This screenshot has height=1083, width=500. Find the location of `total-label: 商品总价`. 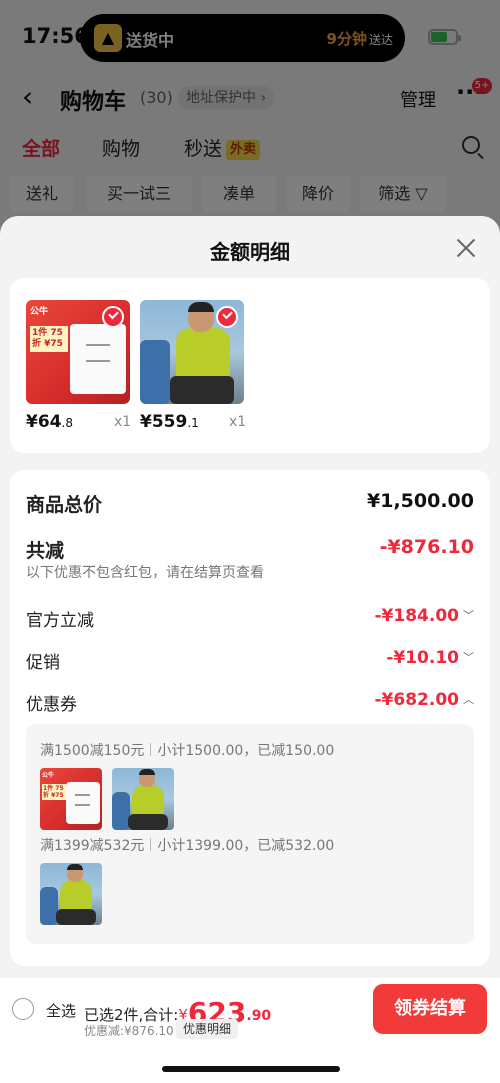

total-label: 商品总价 is located at coordinates (64, 505).